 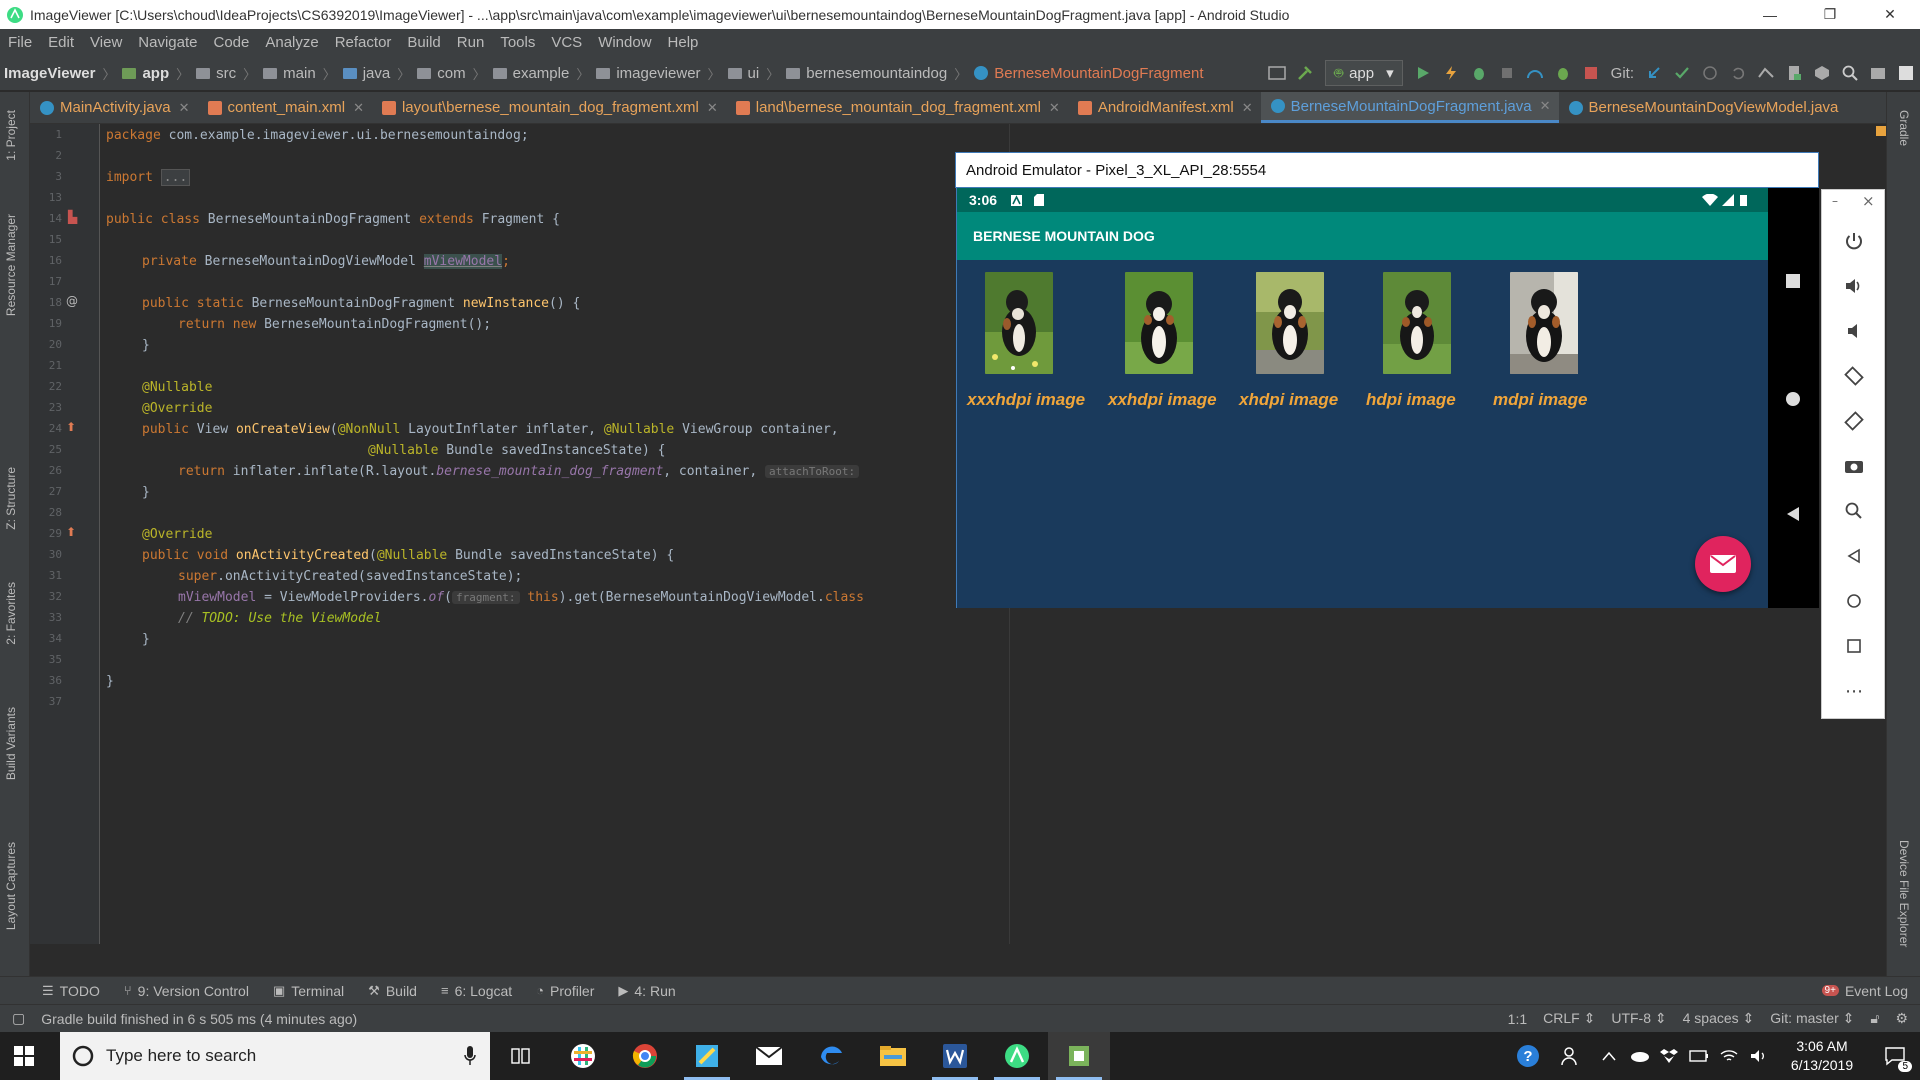 I want to click on sync-gradle-icon, so click(x=1766, y=73).